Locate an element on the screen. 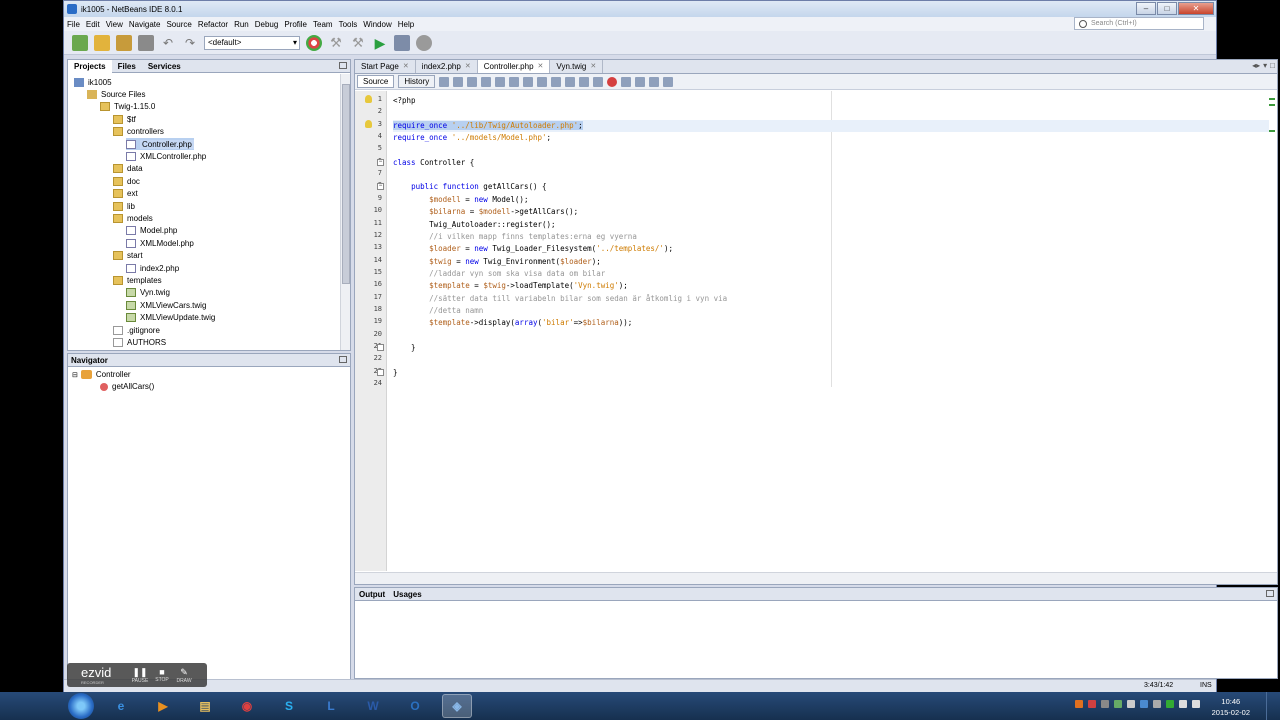  toggle-highlight-icon is located at coordinates (528, 81).